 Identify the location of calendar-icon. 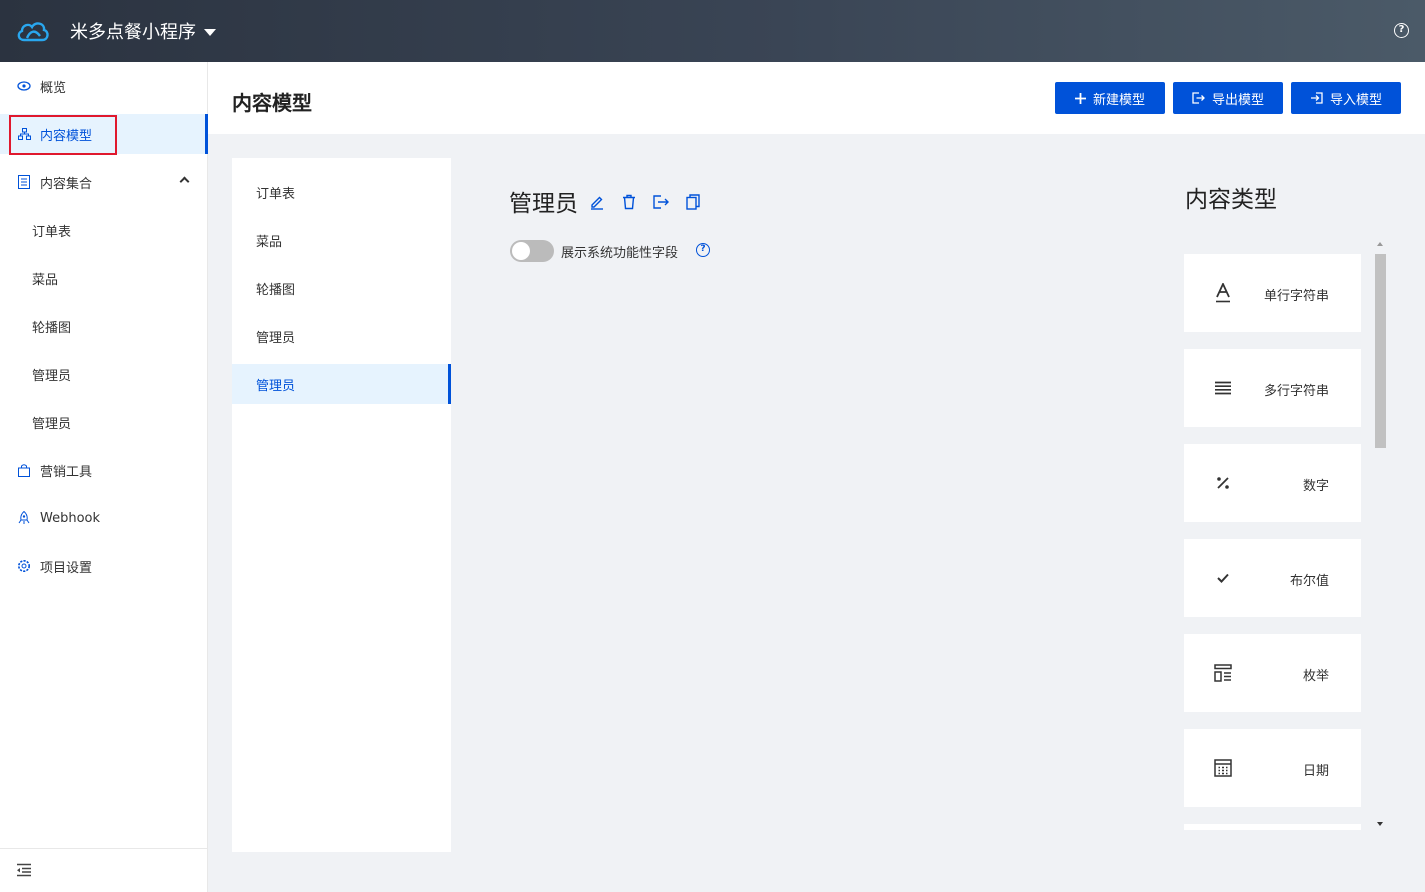
(1223, 768).